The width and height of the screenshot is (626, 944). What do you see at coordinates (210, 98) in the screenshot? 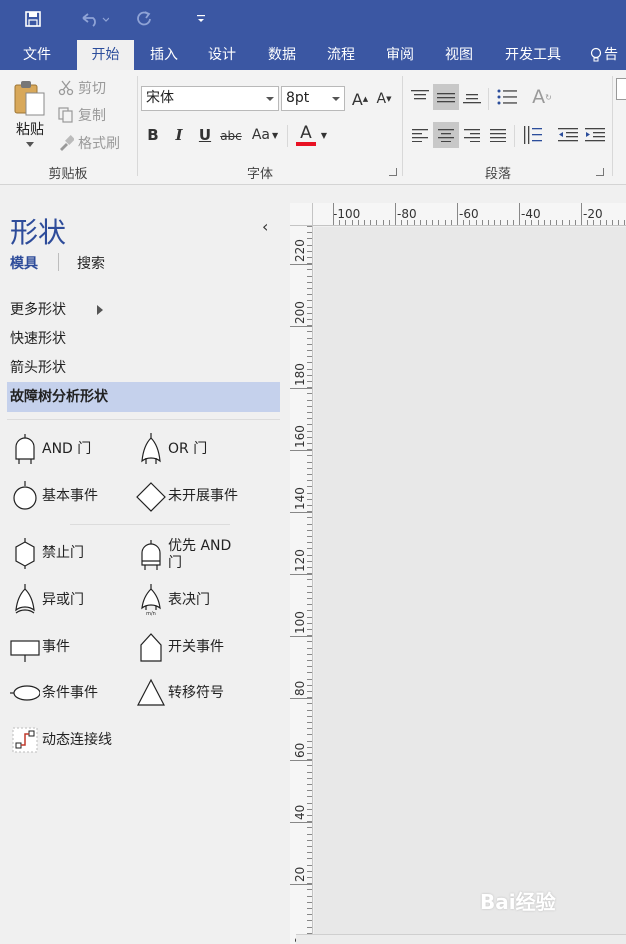
I see `font-family-select: 宋体` at bounding box center [210, 98].